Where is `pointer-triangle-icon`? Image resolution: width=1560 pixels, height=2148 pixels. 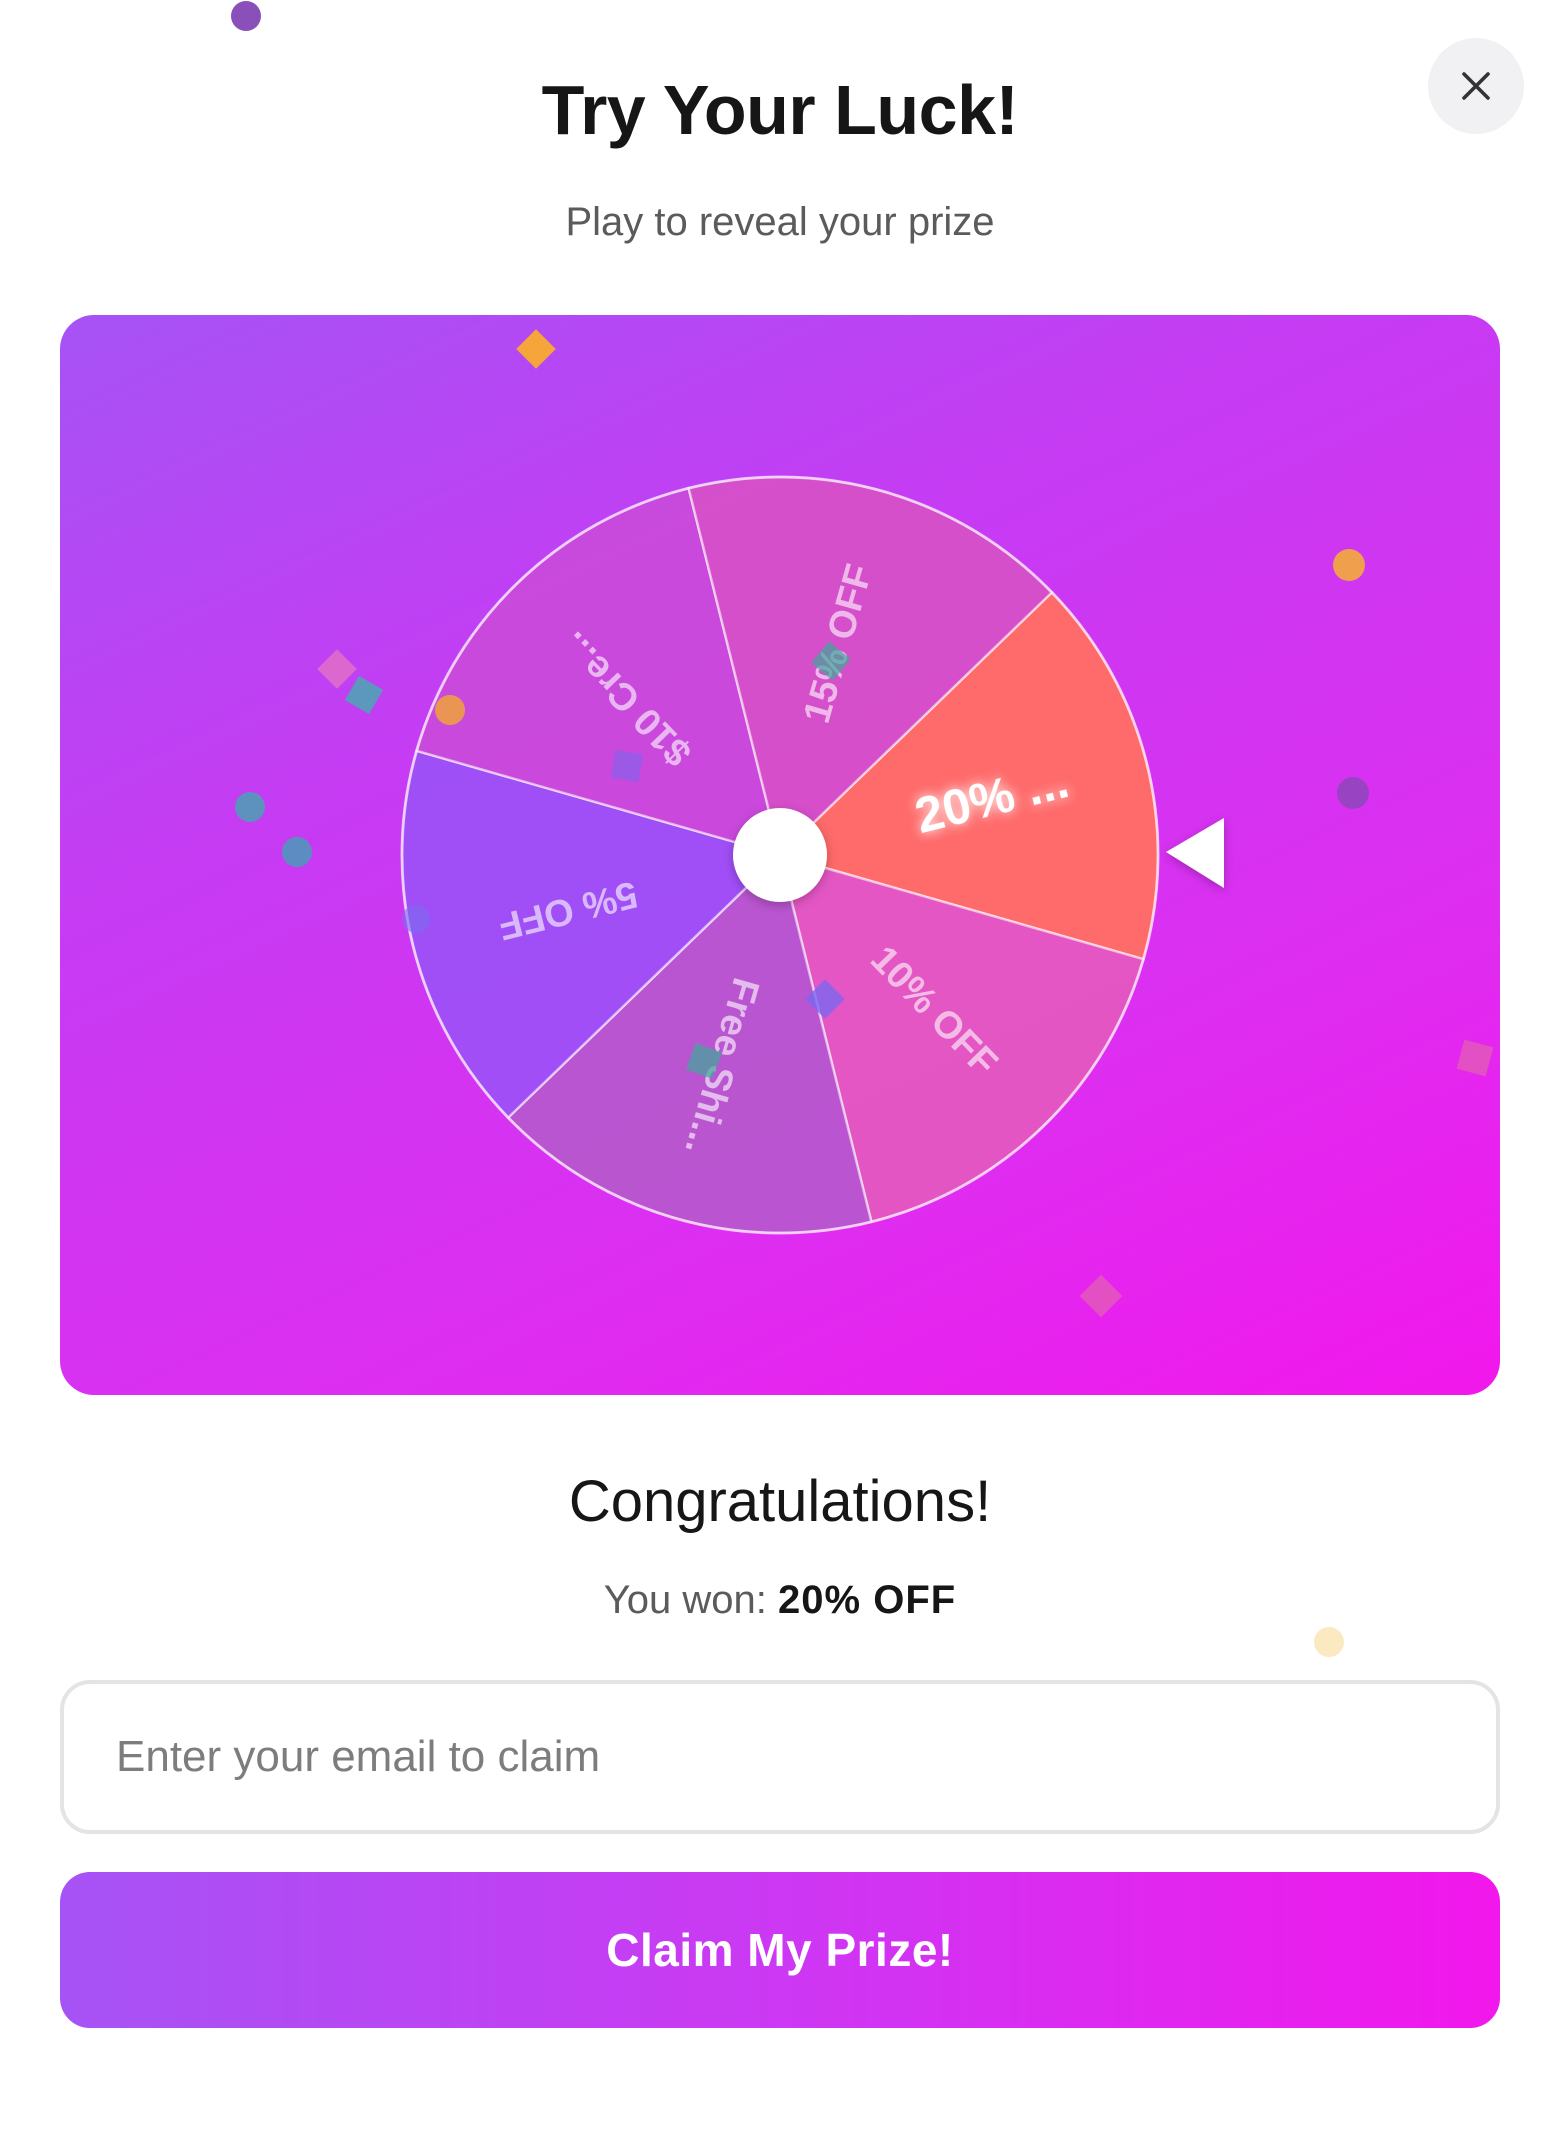 pointer-triangle-icon is located at coordinates (1195, 853).